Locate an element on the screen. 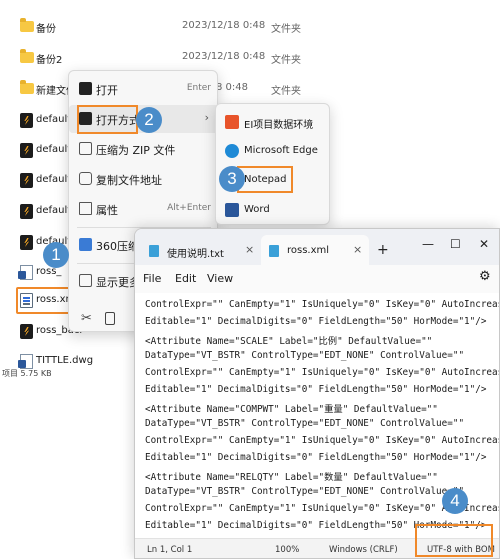 The image size is (500, 559). menu-edit: Edit is located at coordinates (185, 278).